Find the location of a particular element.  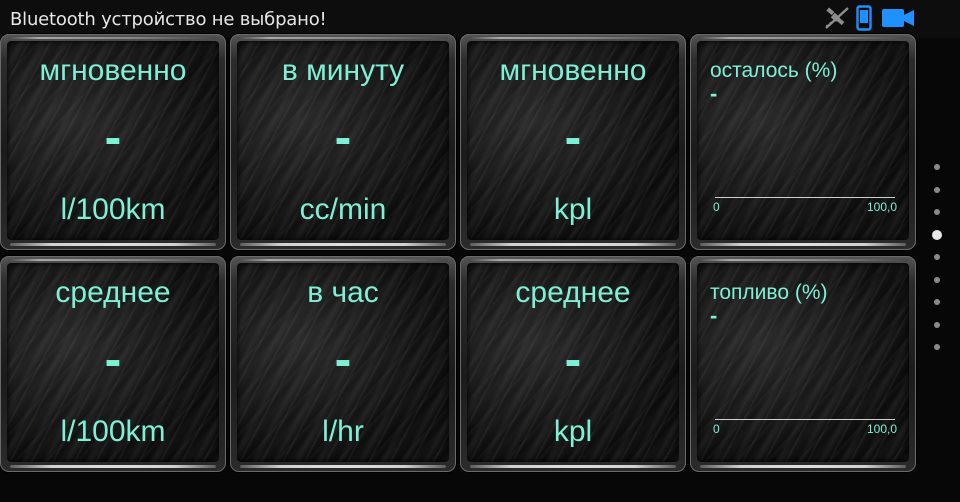

gauge-face: топливо (%) - 0 100,0 is located at coordinates (803, 362).